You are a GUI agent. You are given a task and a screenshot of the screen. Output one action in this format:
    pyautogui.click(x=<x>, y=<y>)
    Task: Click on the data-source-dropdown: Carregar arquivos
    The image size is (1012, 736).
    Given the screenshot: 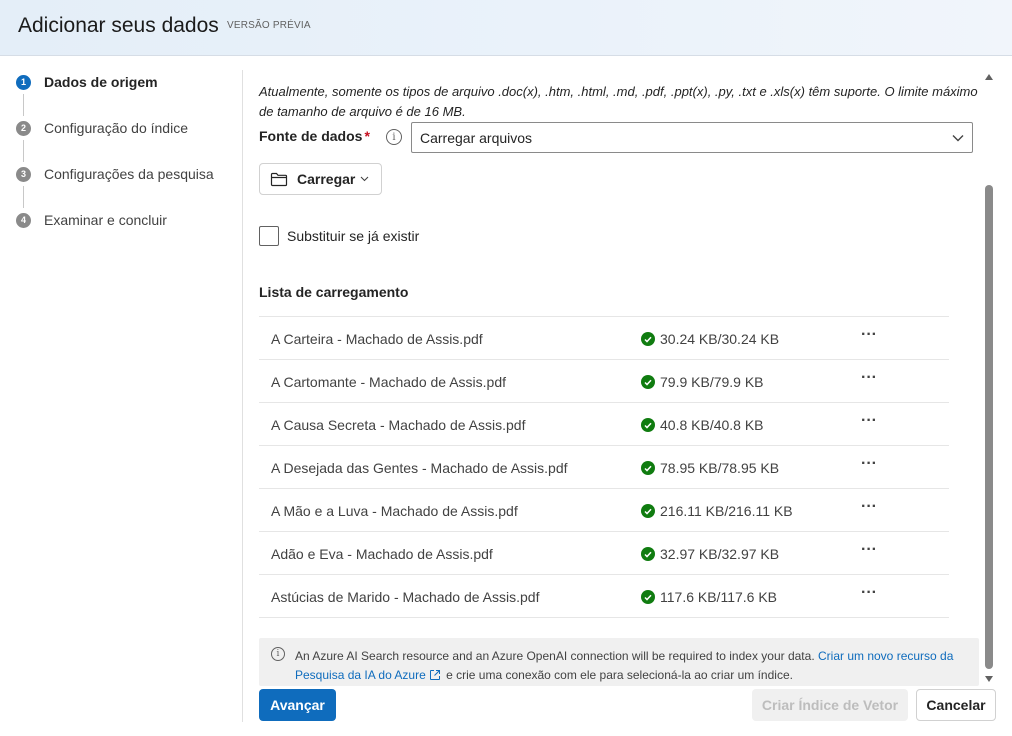 What is the action you would take?
    pyautogui.click(x=692, y=137)
    